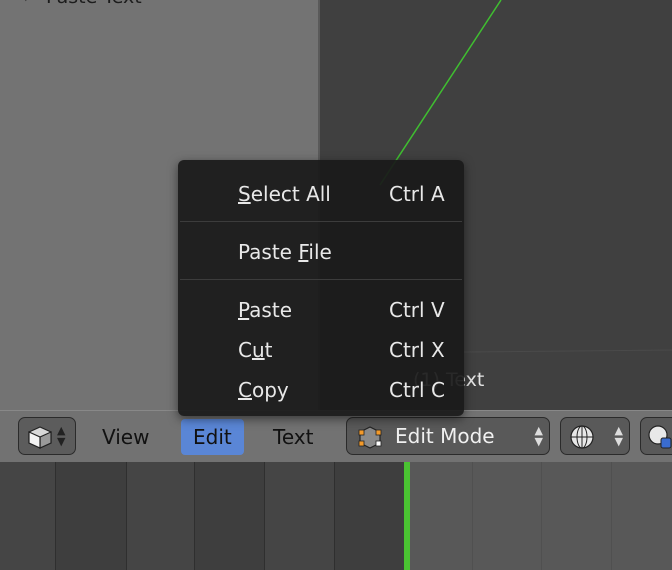  What do you see at coordinates (417, 194) in the screenshot?
I see `menu-item-shortcut: Ctrl A` at bounding box center [417, 194].